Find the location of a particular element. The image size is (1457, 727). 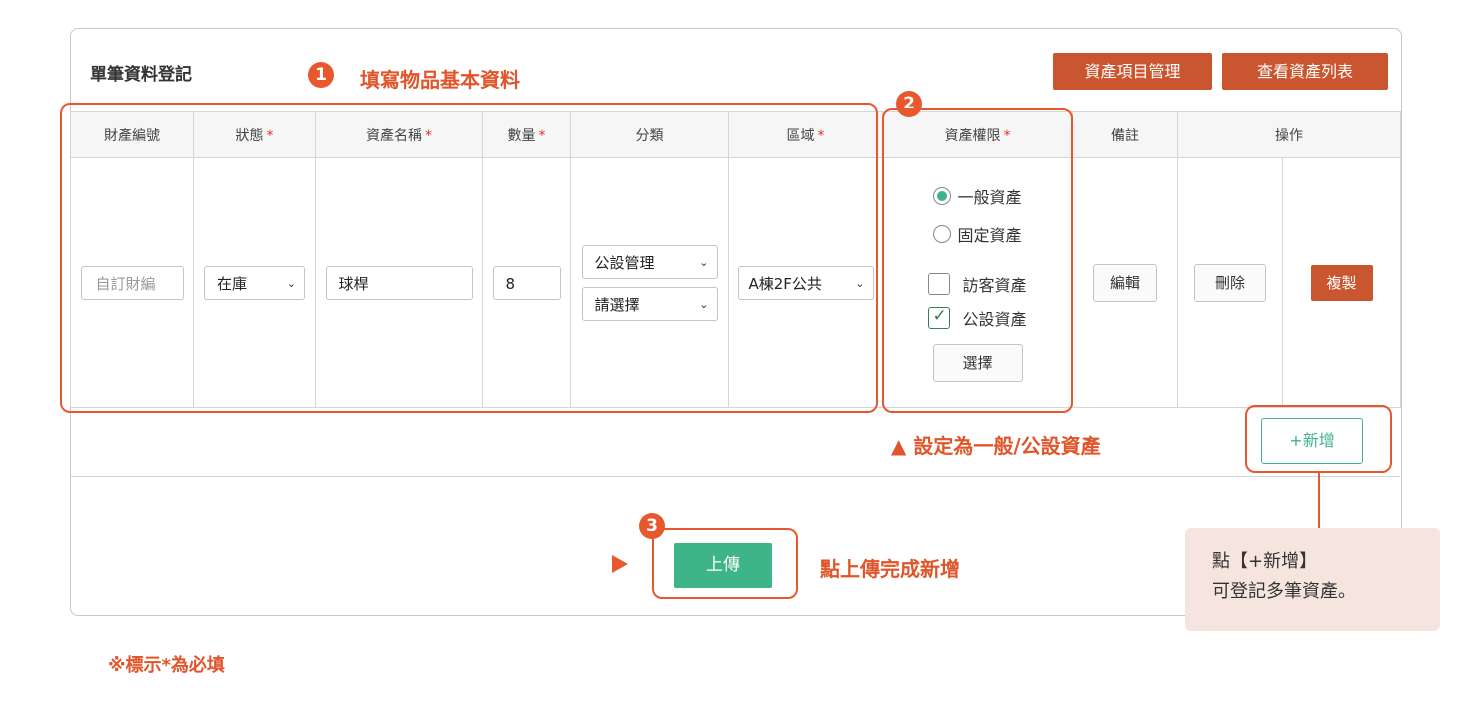

delete-button: 刪除 is located at coordinates (1230, 282).